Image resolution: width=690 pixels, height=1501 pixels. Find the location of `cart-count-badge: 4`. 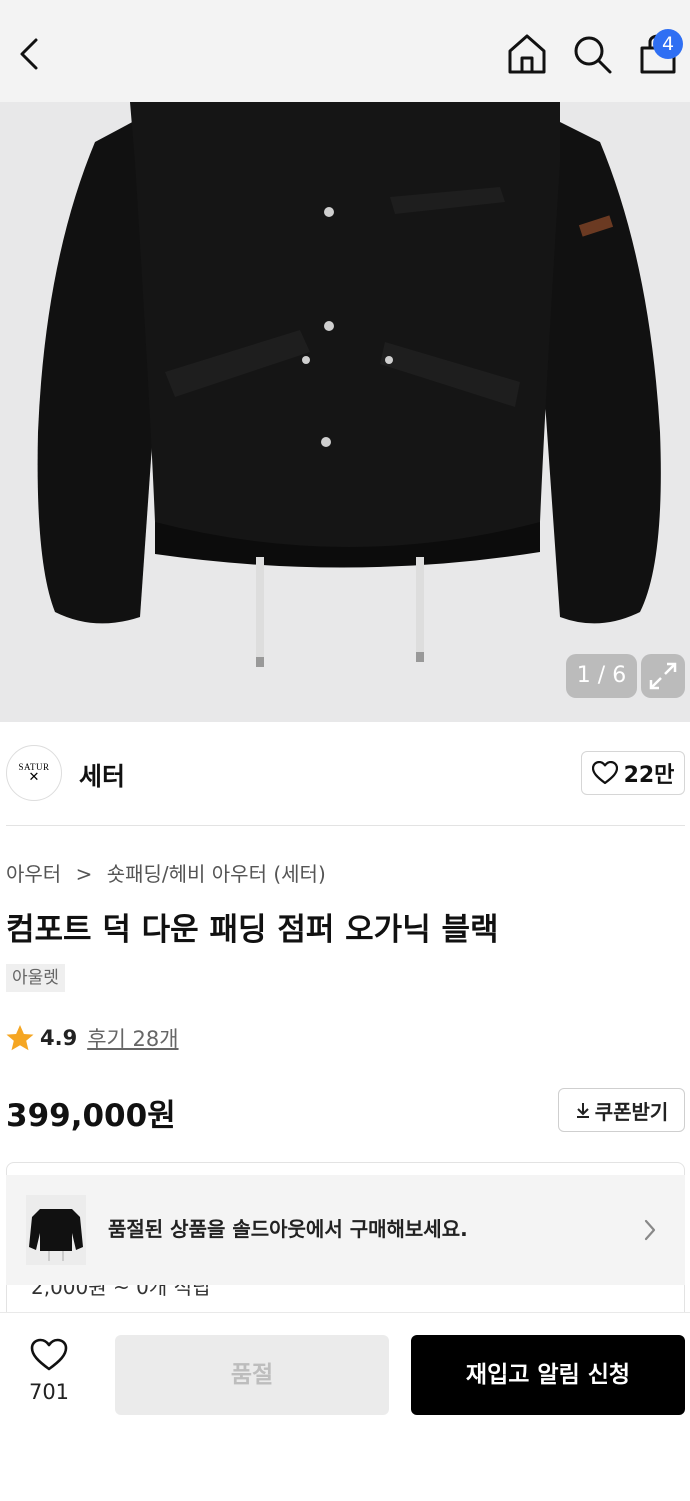

cart-count-badge: 4 is located at coordinates (668, 44).